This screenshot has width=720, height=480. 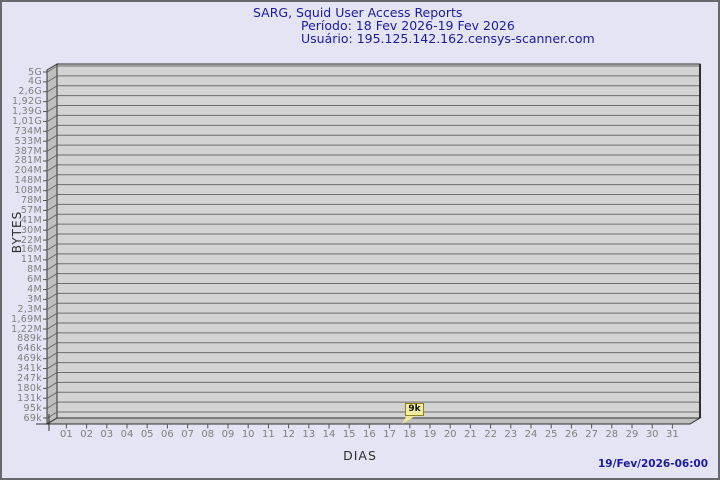 What do you see at coordinates (349, 434) in the screenshot?
I see `x-tick-label: 15` at bounding box center [349, 434].